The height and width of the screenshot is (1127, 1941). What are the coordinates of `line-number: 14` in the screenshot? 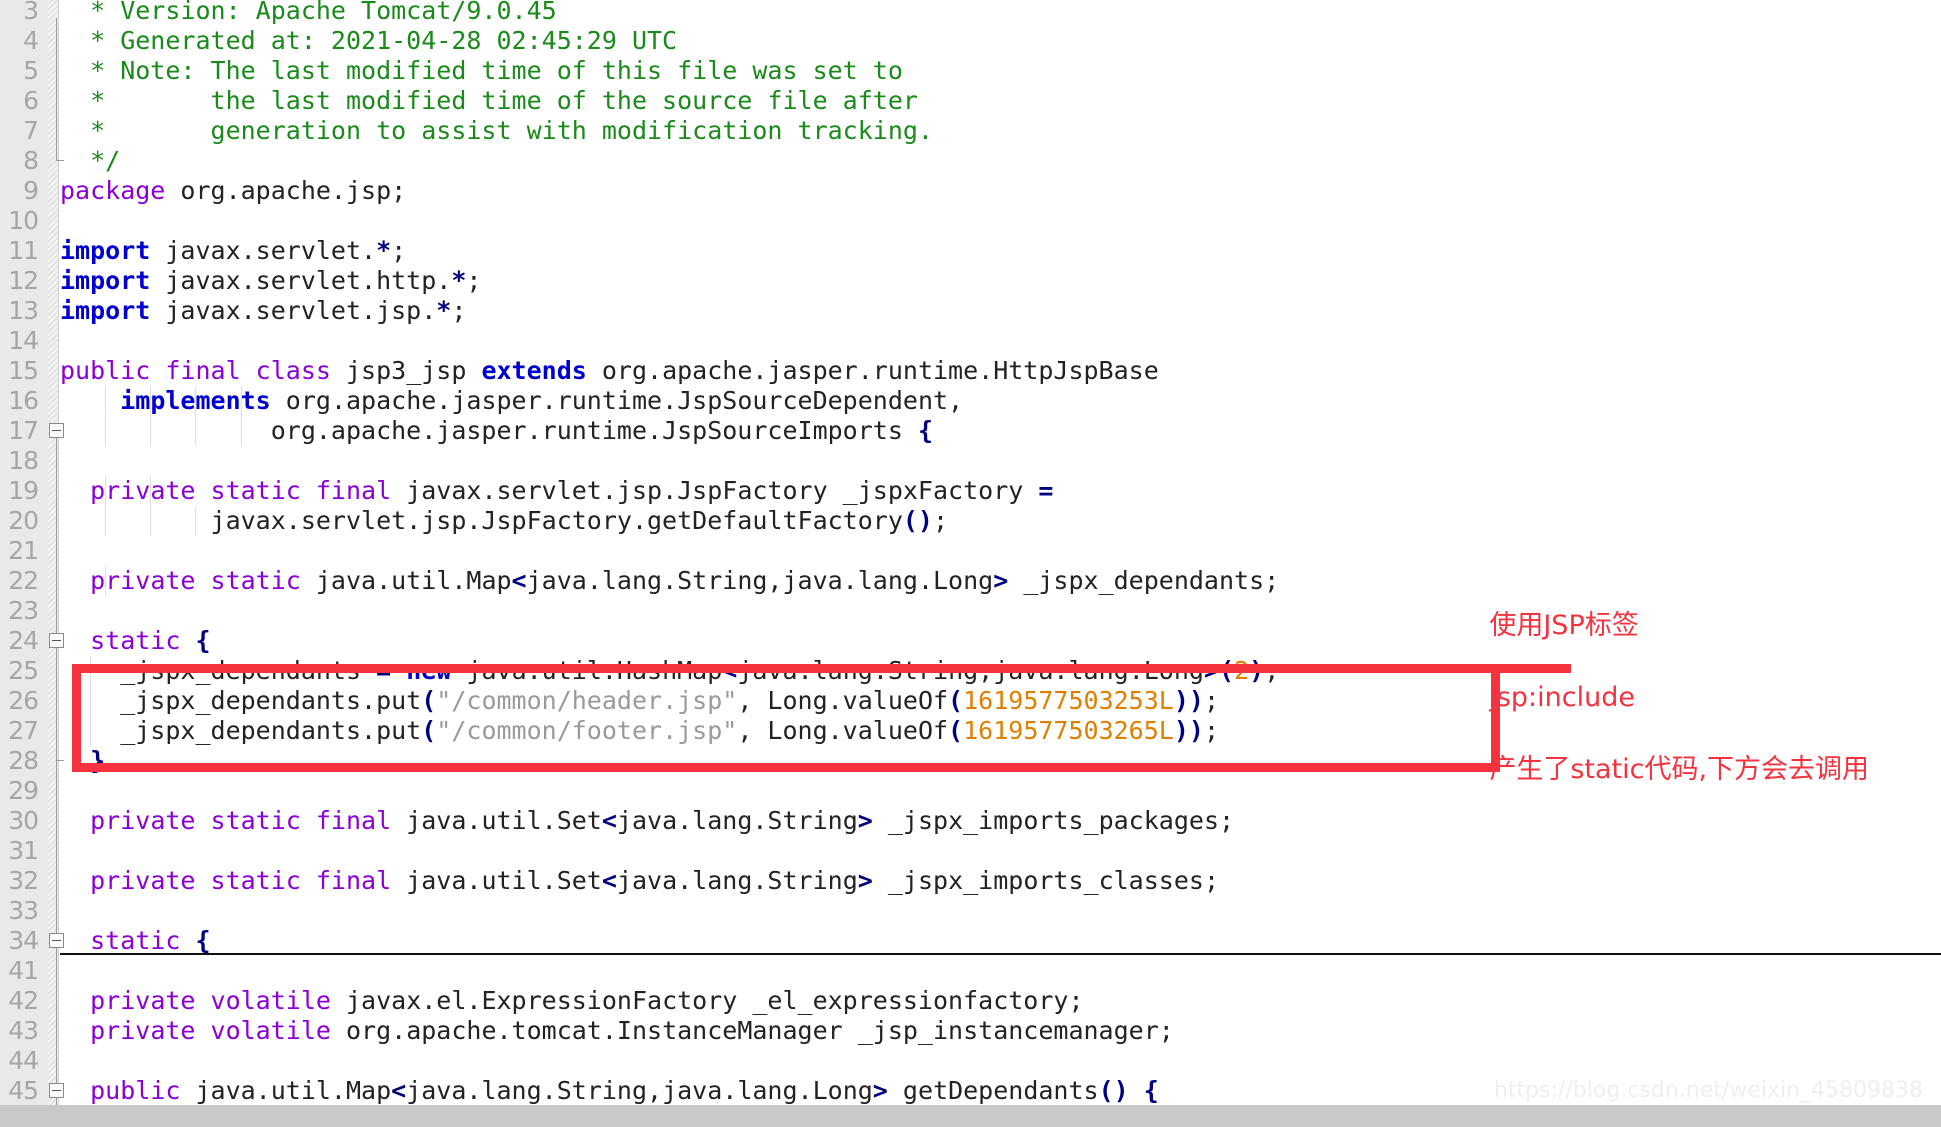 It's located at (23, 340).